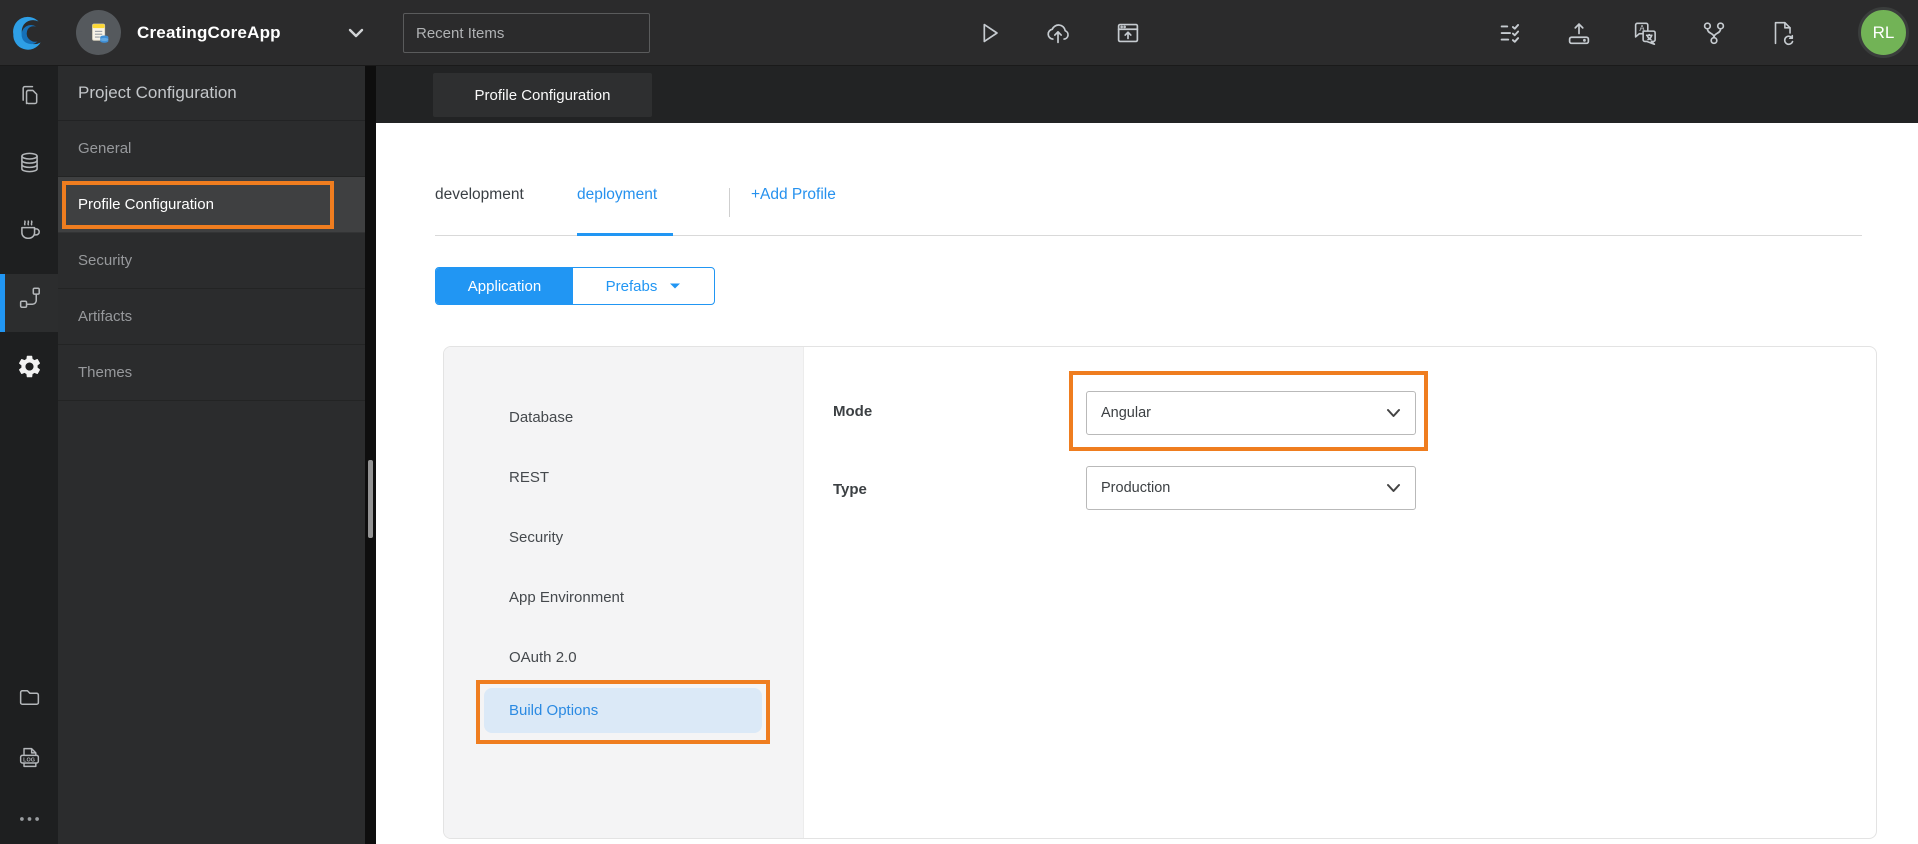  I want to click on project-name: CreatingCoreApp, so click(209, 33).